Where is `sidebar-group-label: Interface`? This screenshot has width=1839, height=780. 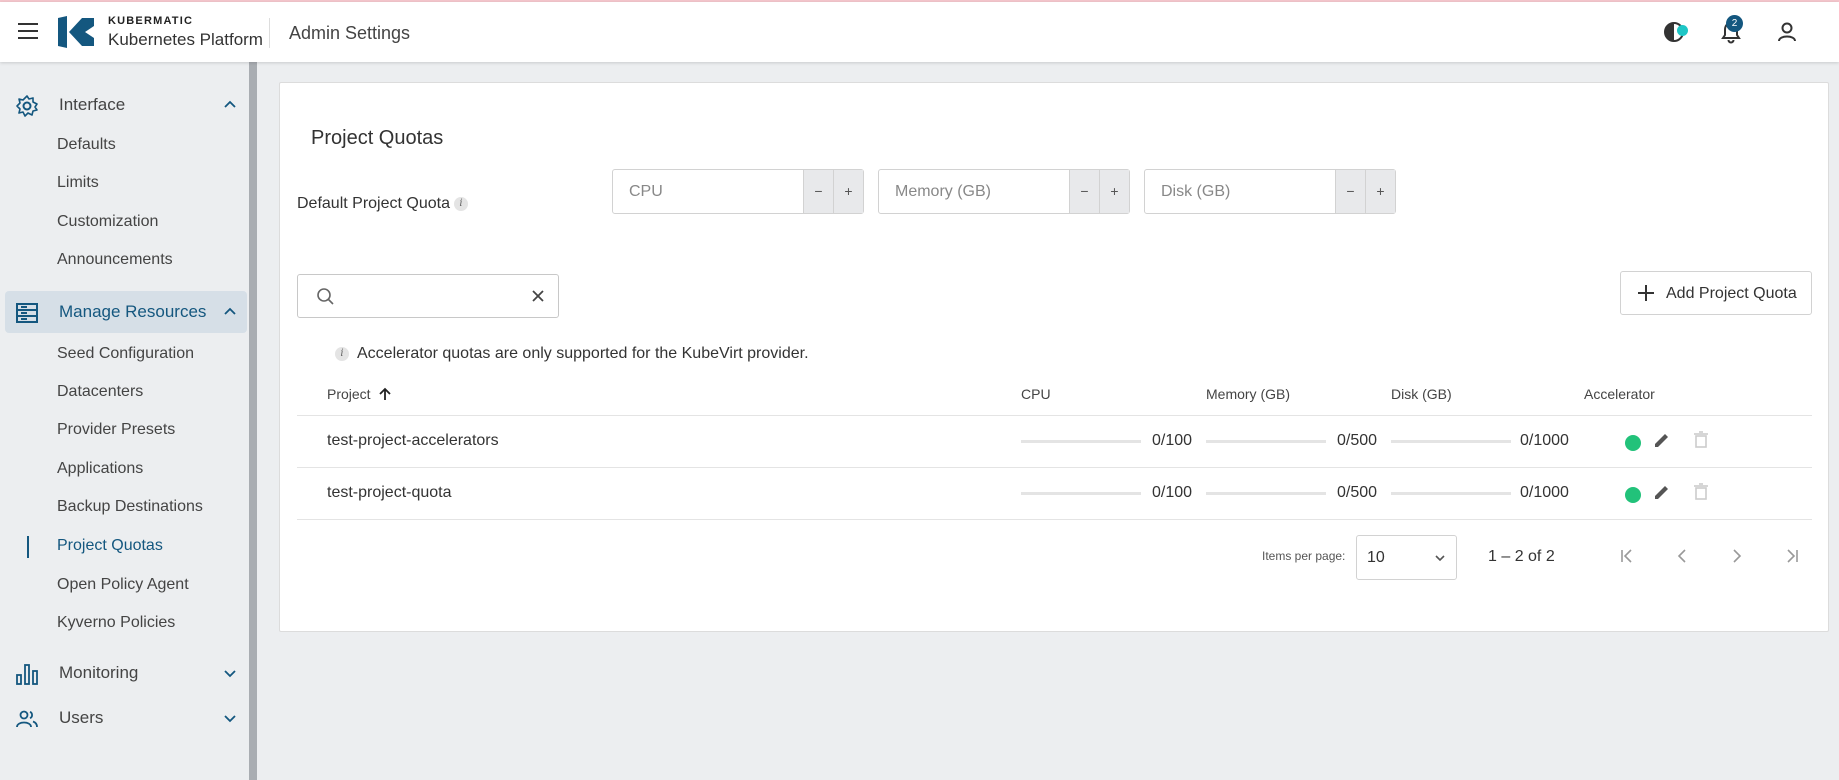 sidebar-group-label: Interface is located at coordinates (92, 104).